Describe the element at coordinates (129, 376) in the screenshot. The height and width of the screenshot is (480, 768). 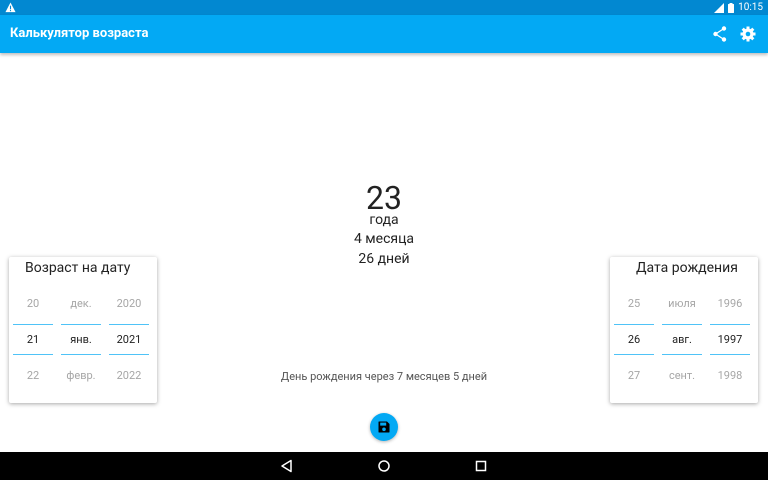
I see `picker-next-value: 2022` at that location.